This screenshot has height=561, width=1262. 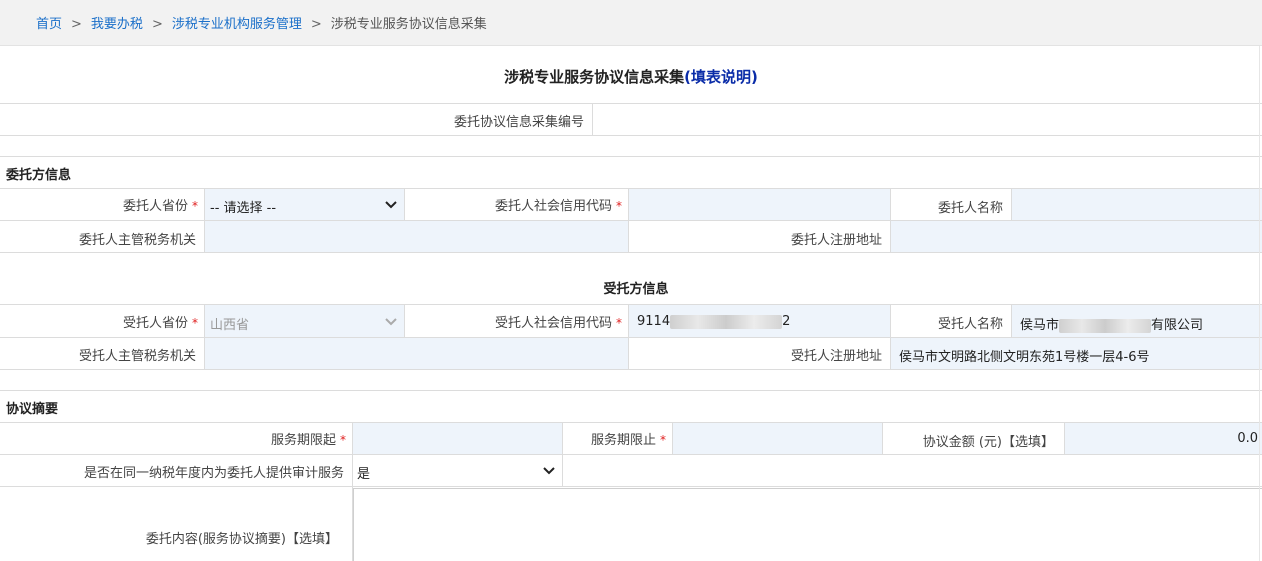 I want to click on agreement-no-label: 委托协议信息采集编号, so click(x=518, y=122).